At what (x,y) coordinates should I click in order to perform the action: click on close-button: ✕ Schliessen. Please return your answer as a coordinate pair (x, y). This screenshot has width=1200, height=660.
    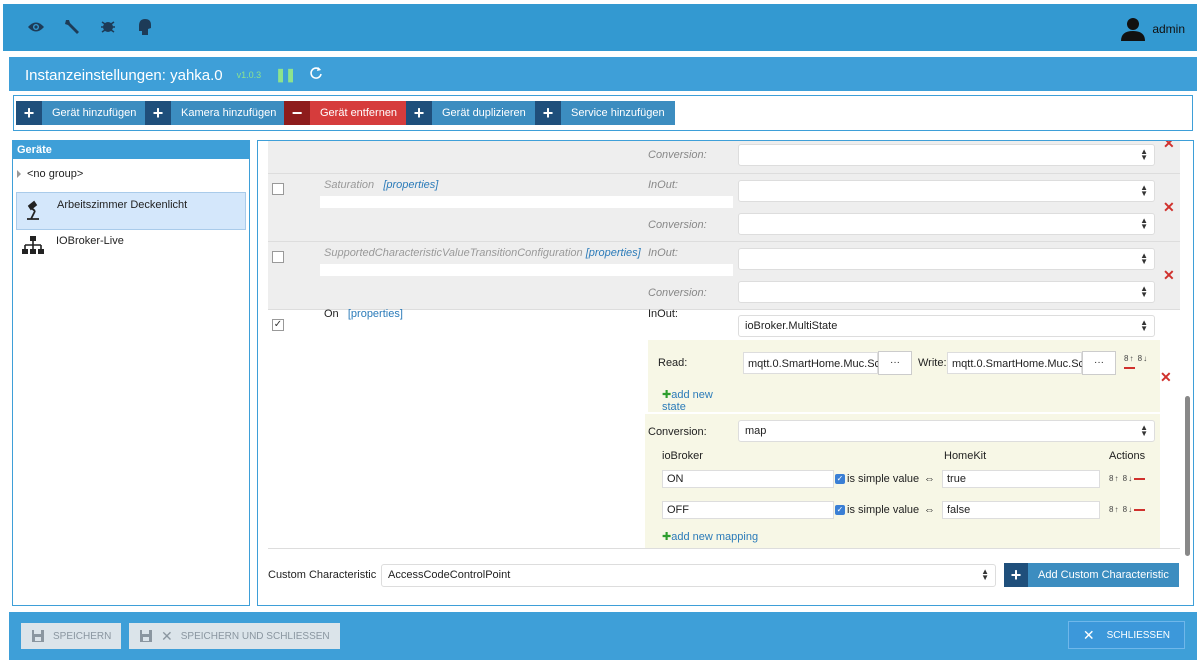
    Looking at the image, I should click on (1126, 635).